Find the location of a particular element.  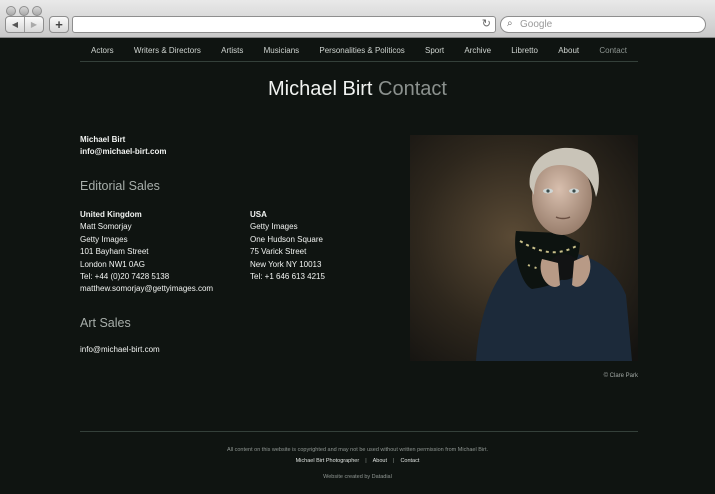

uk-phone: Tel: +44 (0)20 7428 5138 is located at coordinates (125, 277).